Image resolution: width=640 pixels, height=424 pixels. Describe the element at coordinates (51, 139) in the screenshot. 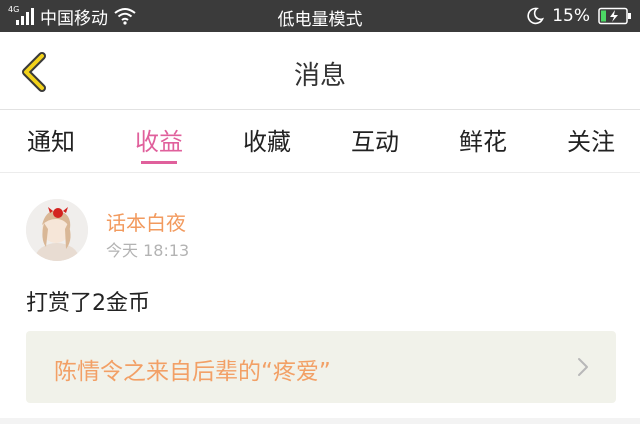

I see `tab-notifications: 通知` at that location.